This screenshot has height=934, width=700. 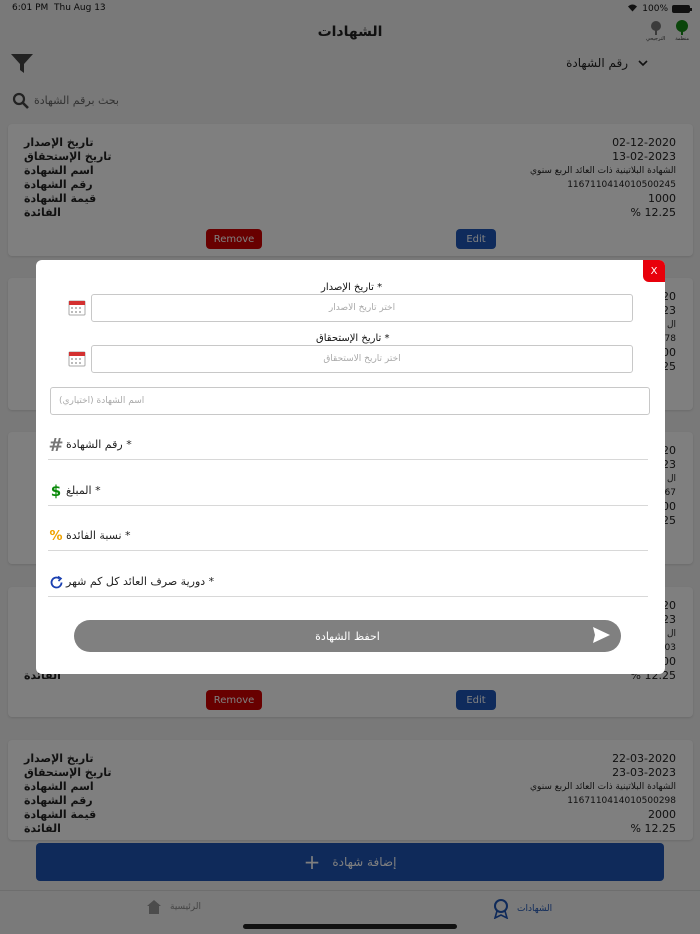 I want to click on issue-date-field-label: تاريخ الإصدار *, so click(x=352, y=287).